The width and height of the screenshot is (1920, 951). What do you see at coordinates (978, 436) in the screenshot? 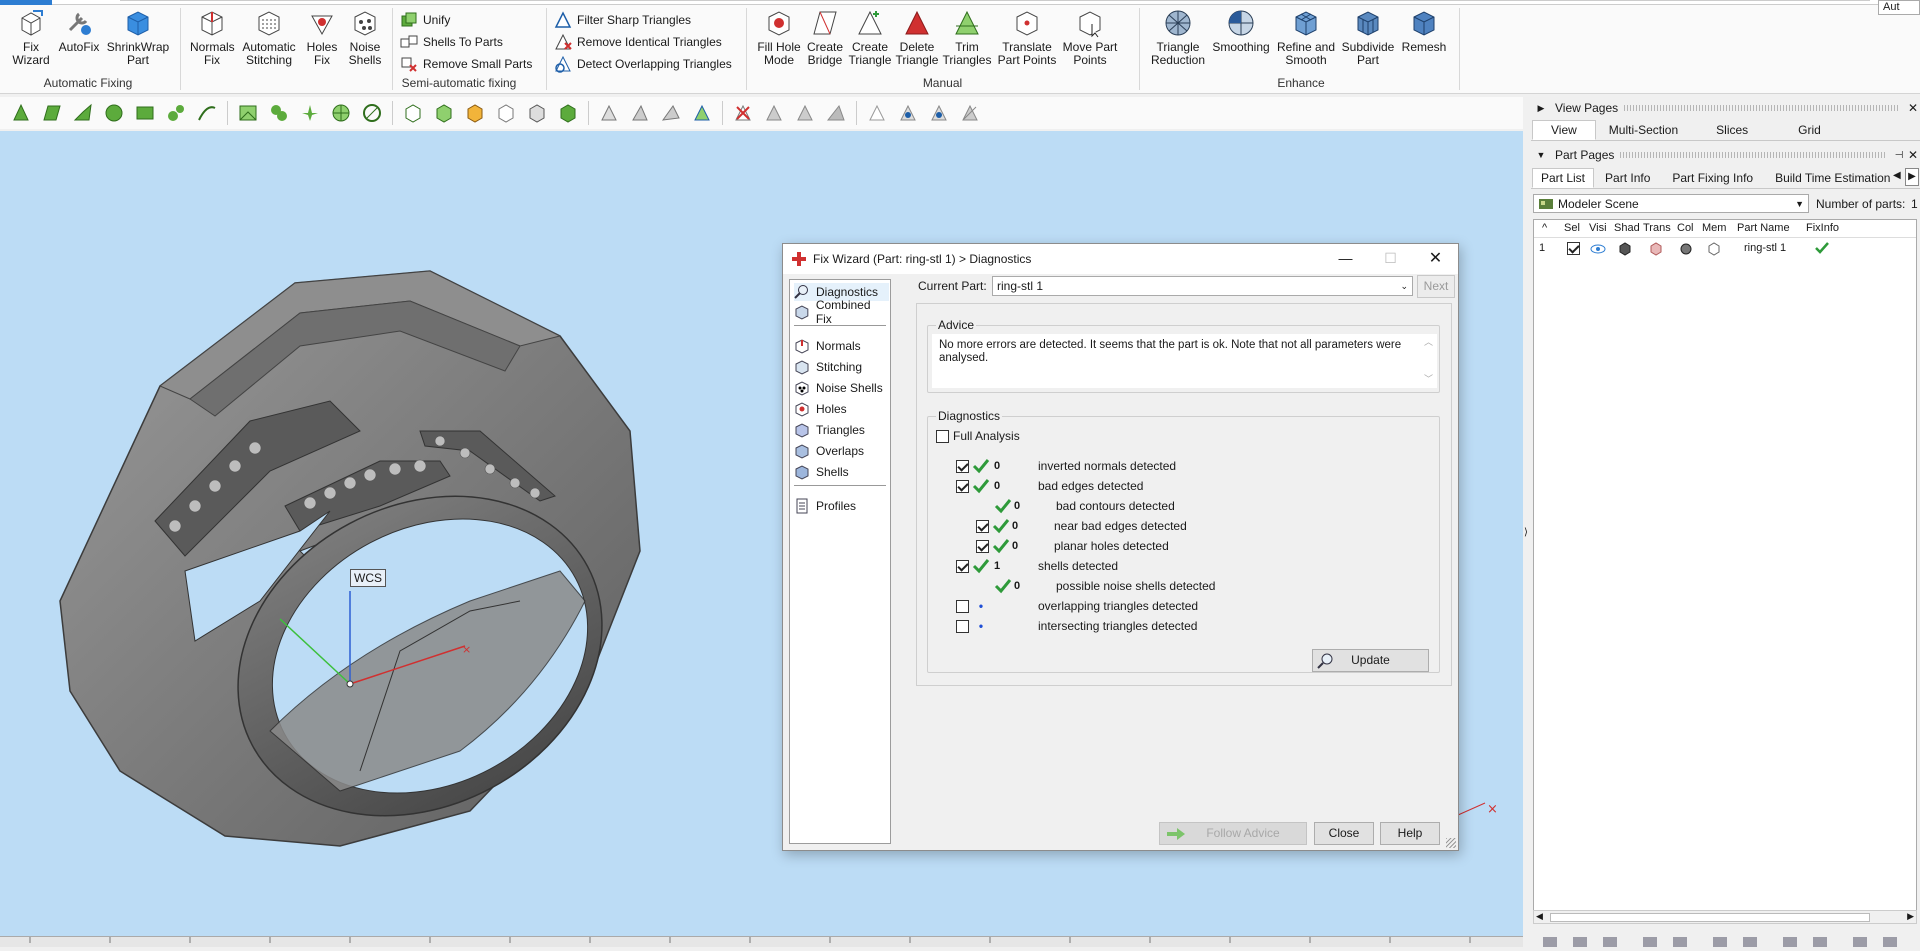
I see `full-analysis-checkbox-row: Full Analysis` at bounding box center [978, 436].